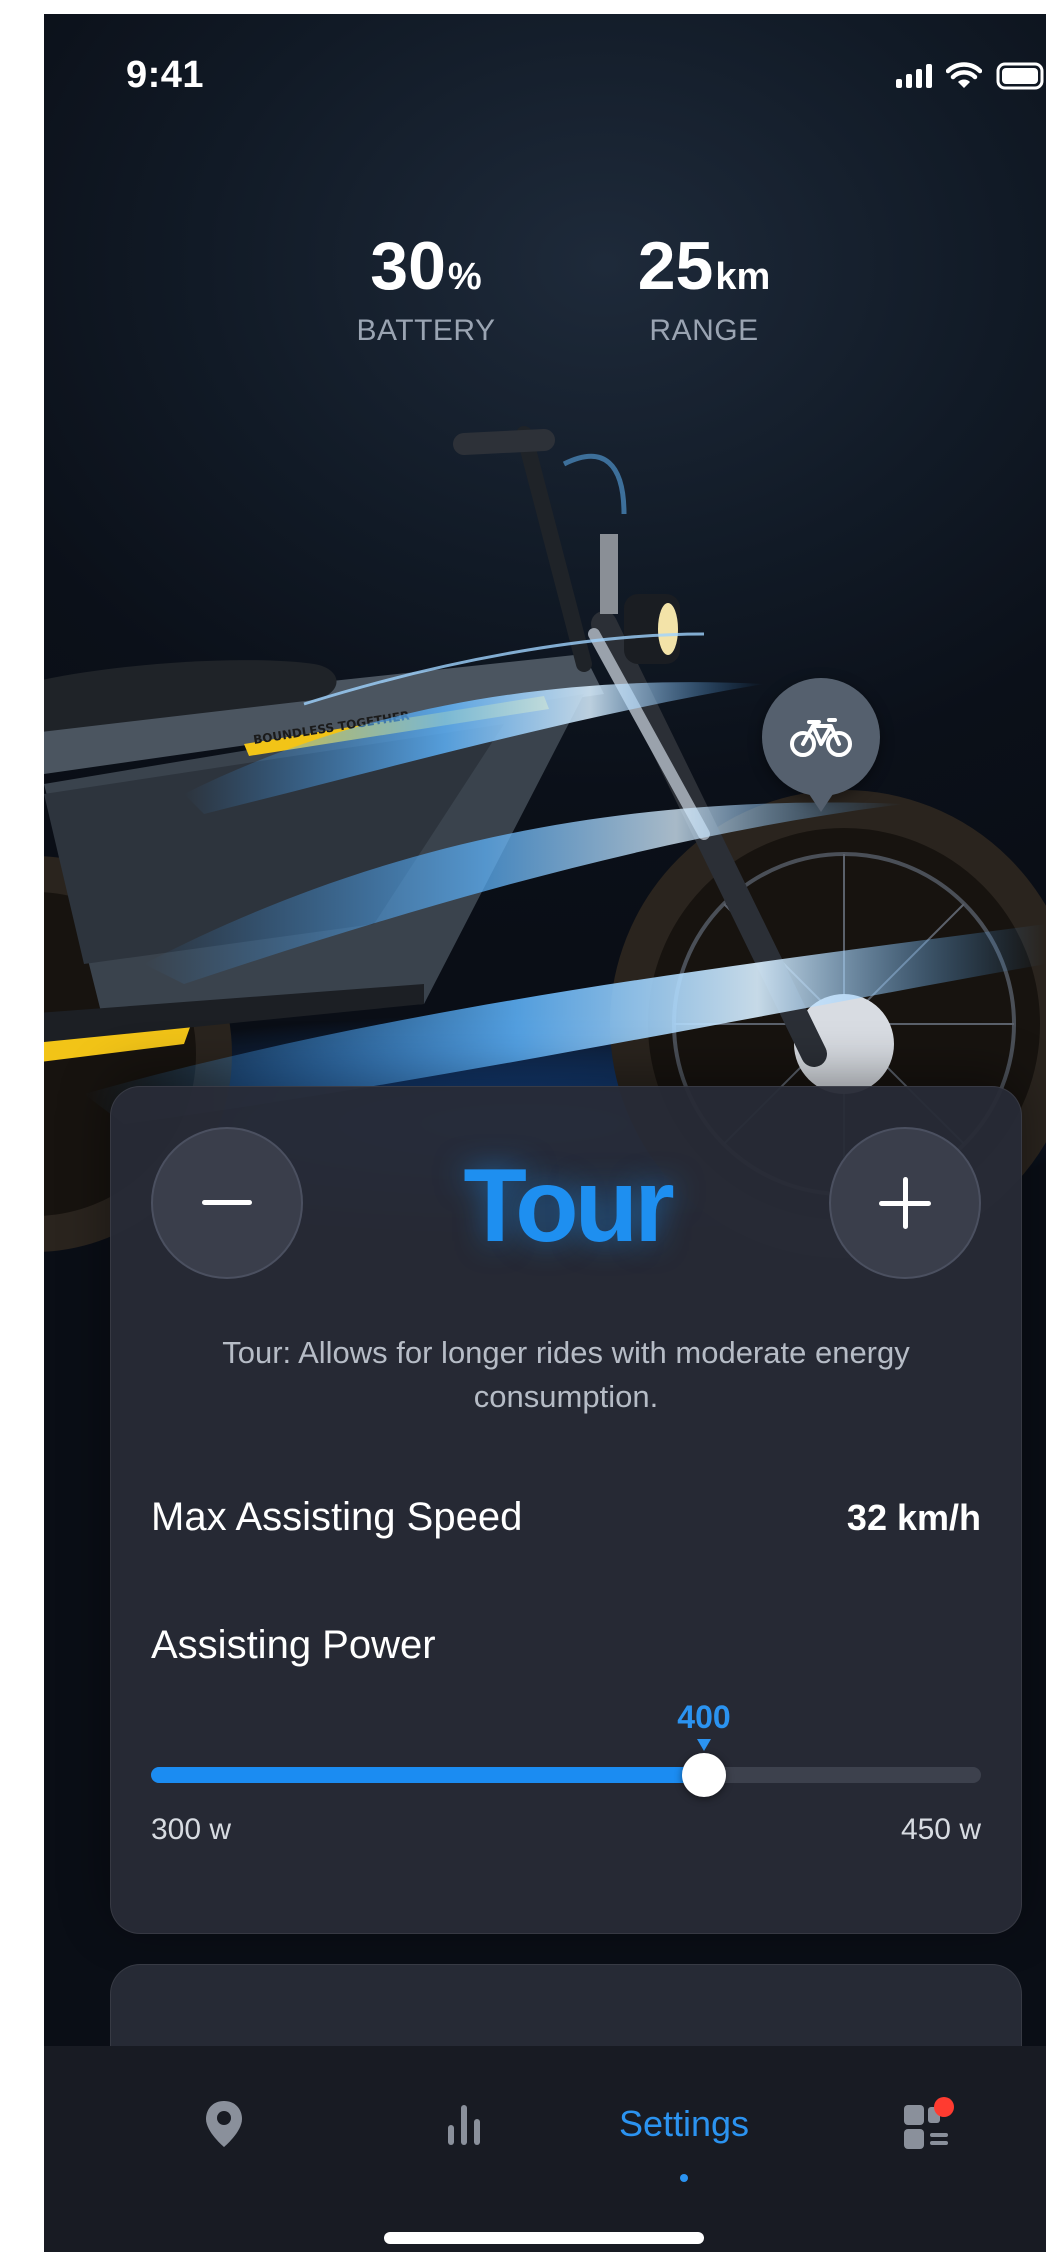  I want to click on slider-value-caret, so click(704, 1745).